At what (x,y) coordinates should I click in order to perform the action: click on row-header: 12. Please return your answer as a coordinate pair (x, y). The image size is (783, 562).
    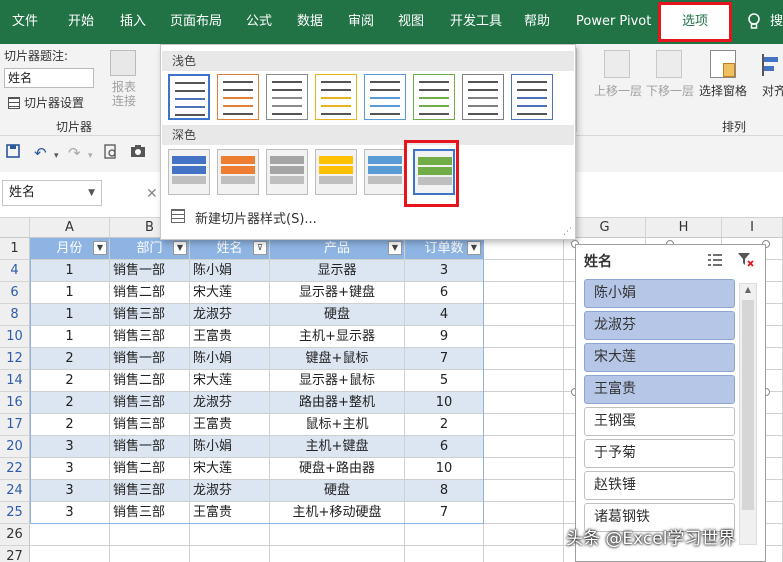
    Looking at the image, I should click on (15, 359).